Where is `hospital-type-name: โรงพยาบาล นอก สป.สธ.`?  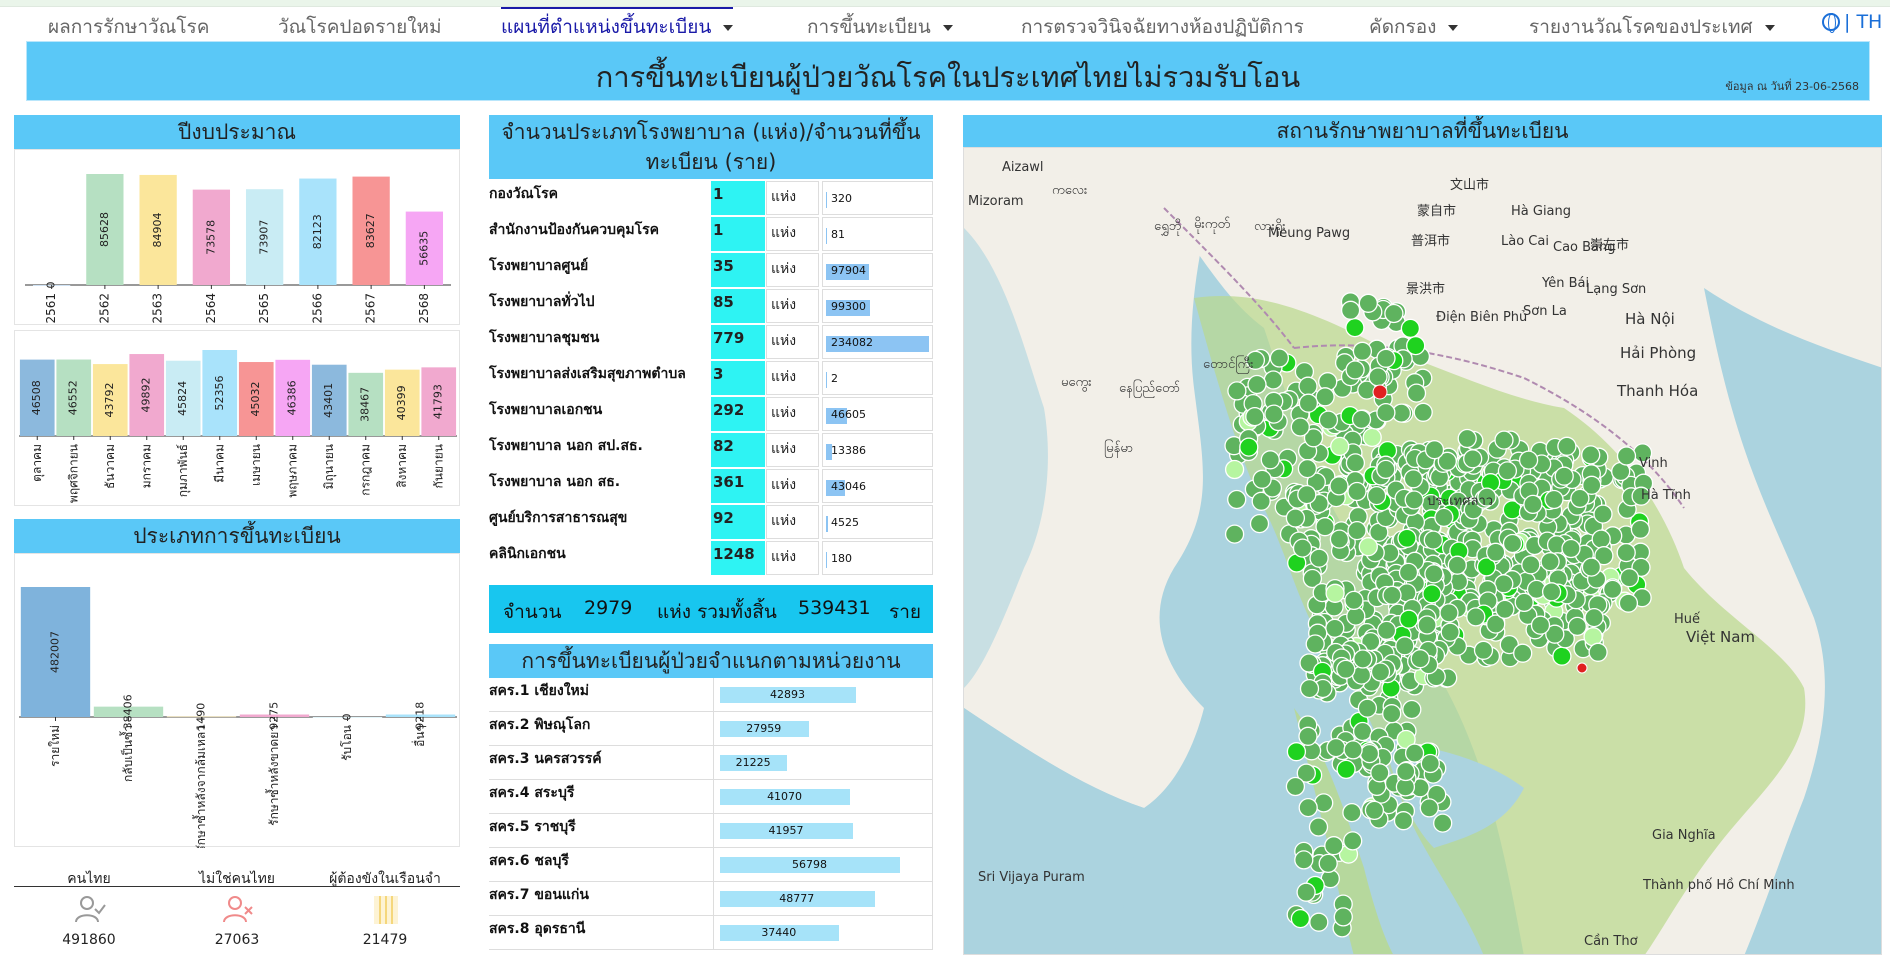
hospital-type-name: โรงพยาบาล นอก สป.สธ. is located at coordinates (566, 446).